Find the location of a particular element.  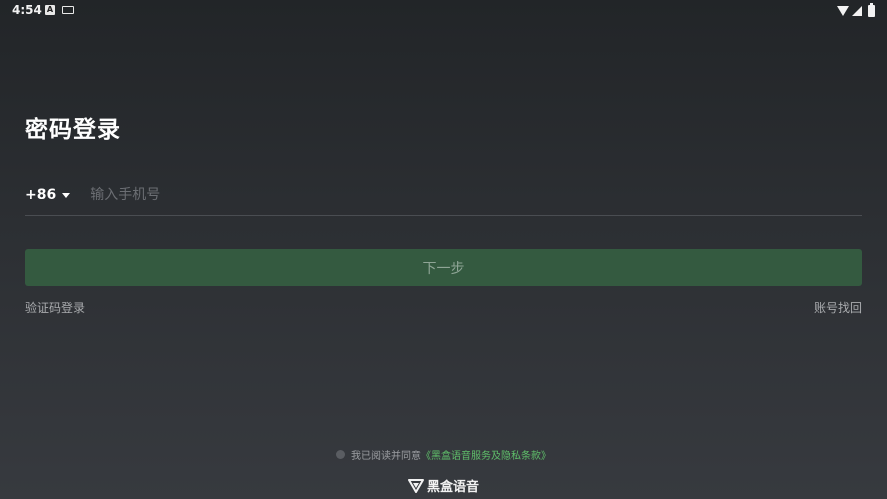

brand-name: 黑盒语音 is located at coordinates (452, 487).